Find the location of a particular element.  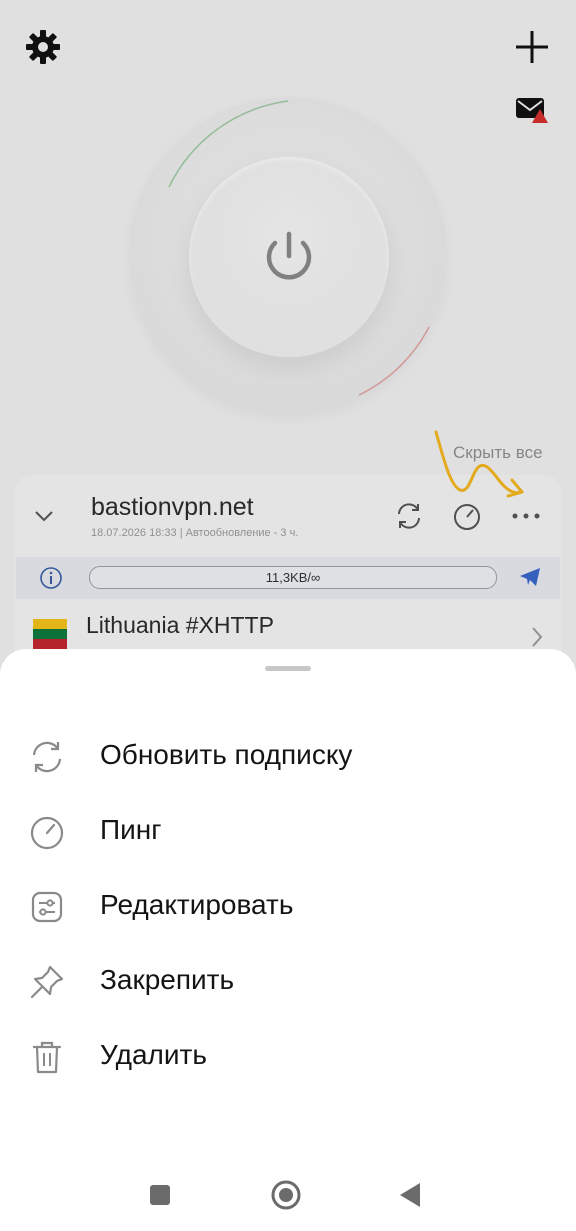

mail-alert-icon is located at coordinates (532, 110).